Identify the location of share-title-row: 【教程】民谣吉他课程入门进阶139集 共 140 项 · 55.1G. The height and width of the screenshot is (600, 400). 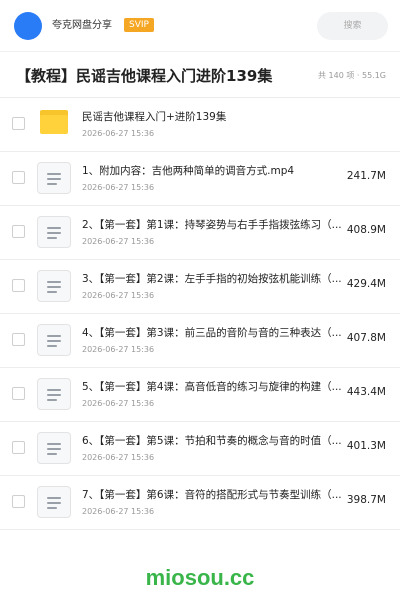
(200, 75).